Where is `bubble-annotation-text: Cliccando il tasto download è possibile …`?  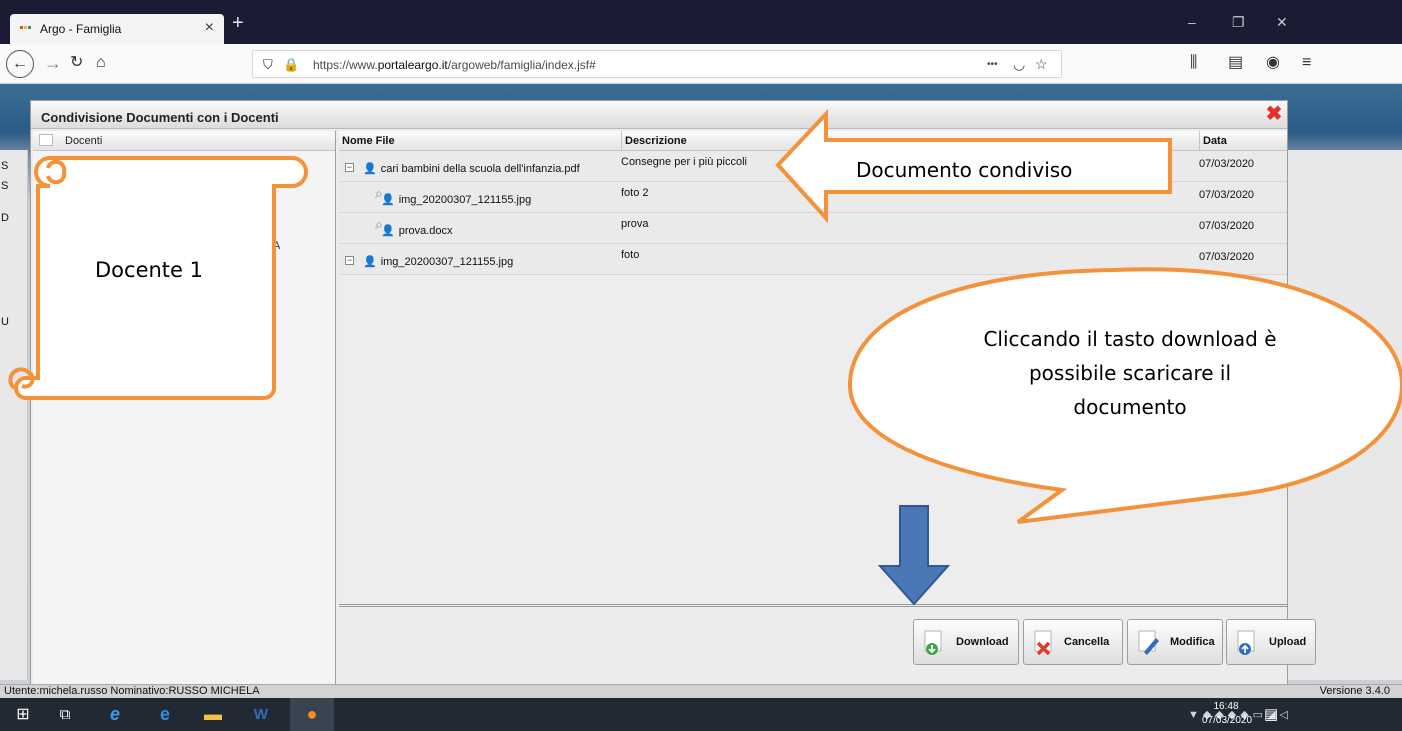 bubble-annotation-text: Cliccando il tasto download è possibile … is located at coordinates (1130, 373).